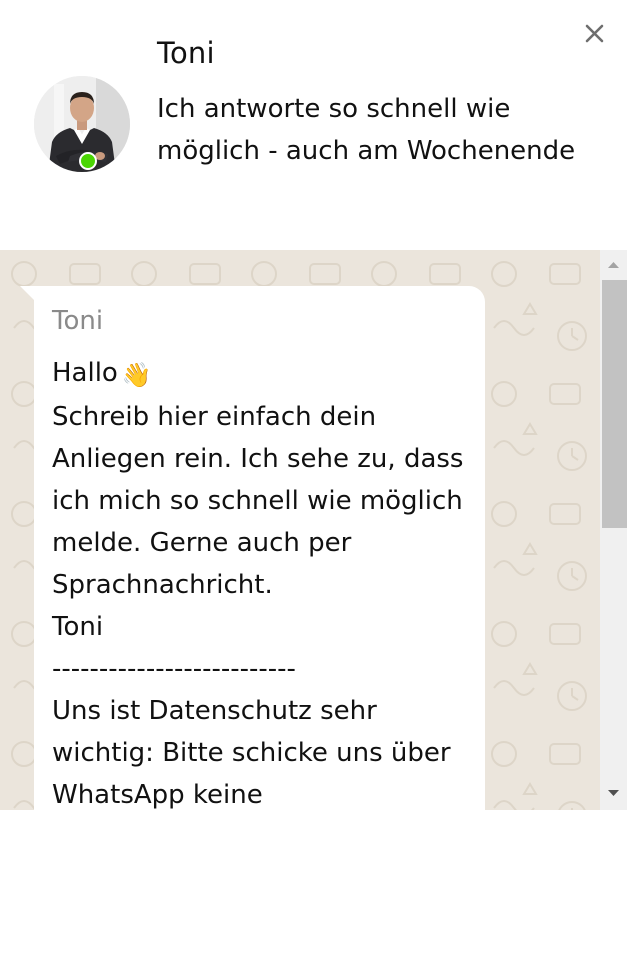 The image size is (627, 956). What do you see at coordinates (85, 373) in the screenshot?
I see `message-greeting: Hallo` at bounding box center [85, 373].